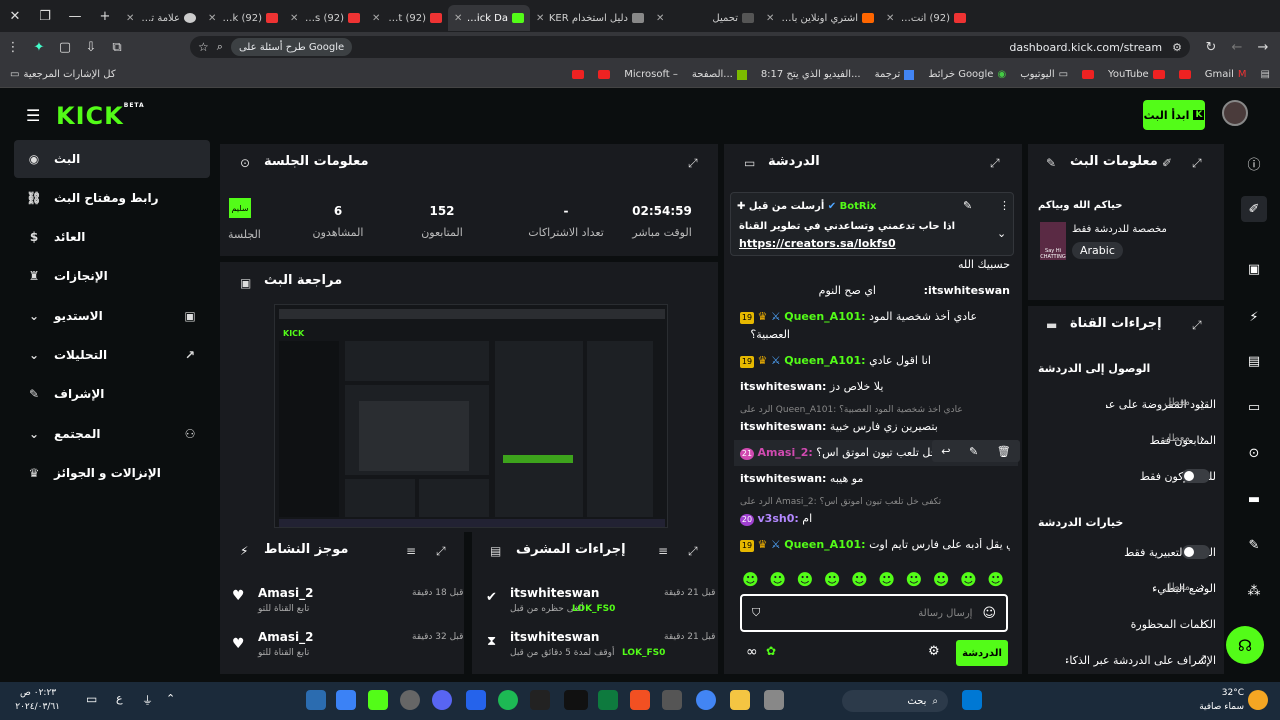 Image resolution: width=1280 pixels, height=720 pixels. Describe the element at coordinates (895, 701) in the screenshot. I see `taskbar-search: بحث ⌕` at that location.